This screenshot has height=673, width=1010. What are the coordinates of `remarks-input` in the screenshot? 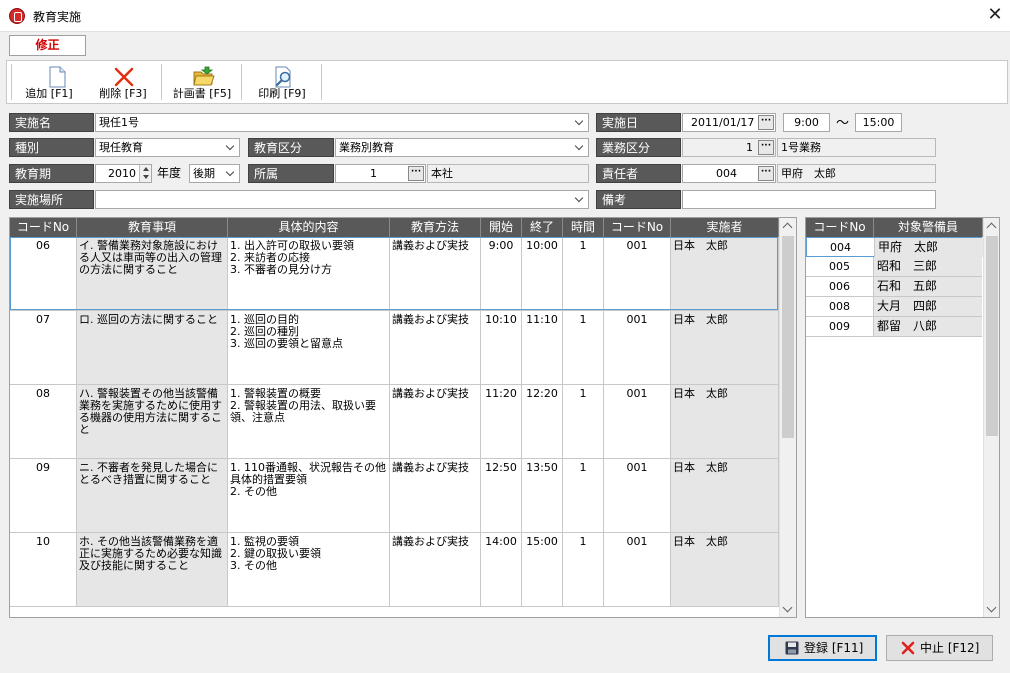 It's located at (809, 199).